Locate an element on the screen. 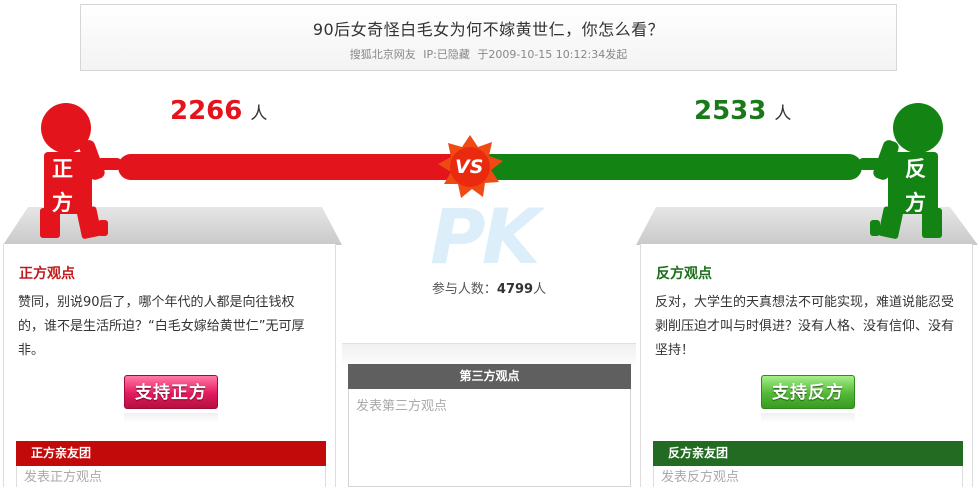 This screenshot has width=978, height=487. con-figure-icon is located at coordinates (900, 171).